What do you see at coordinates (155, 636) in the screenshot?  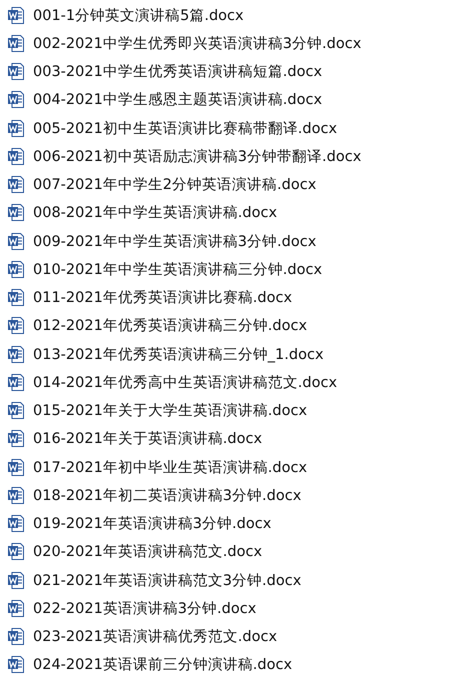 I see `file-name: 023-2021英语演讲稿优秀范文.docx` at bounding box center [155, 636].